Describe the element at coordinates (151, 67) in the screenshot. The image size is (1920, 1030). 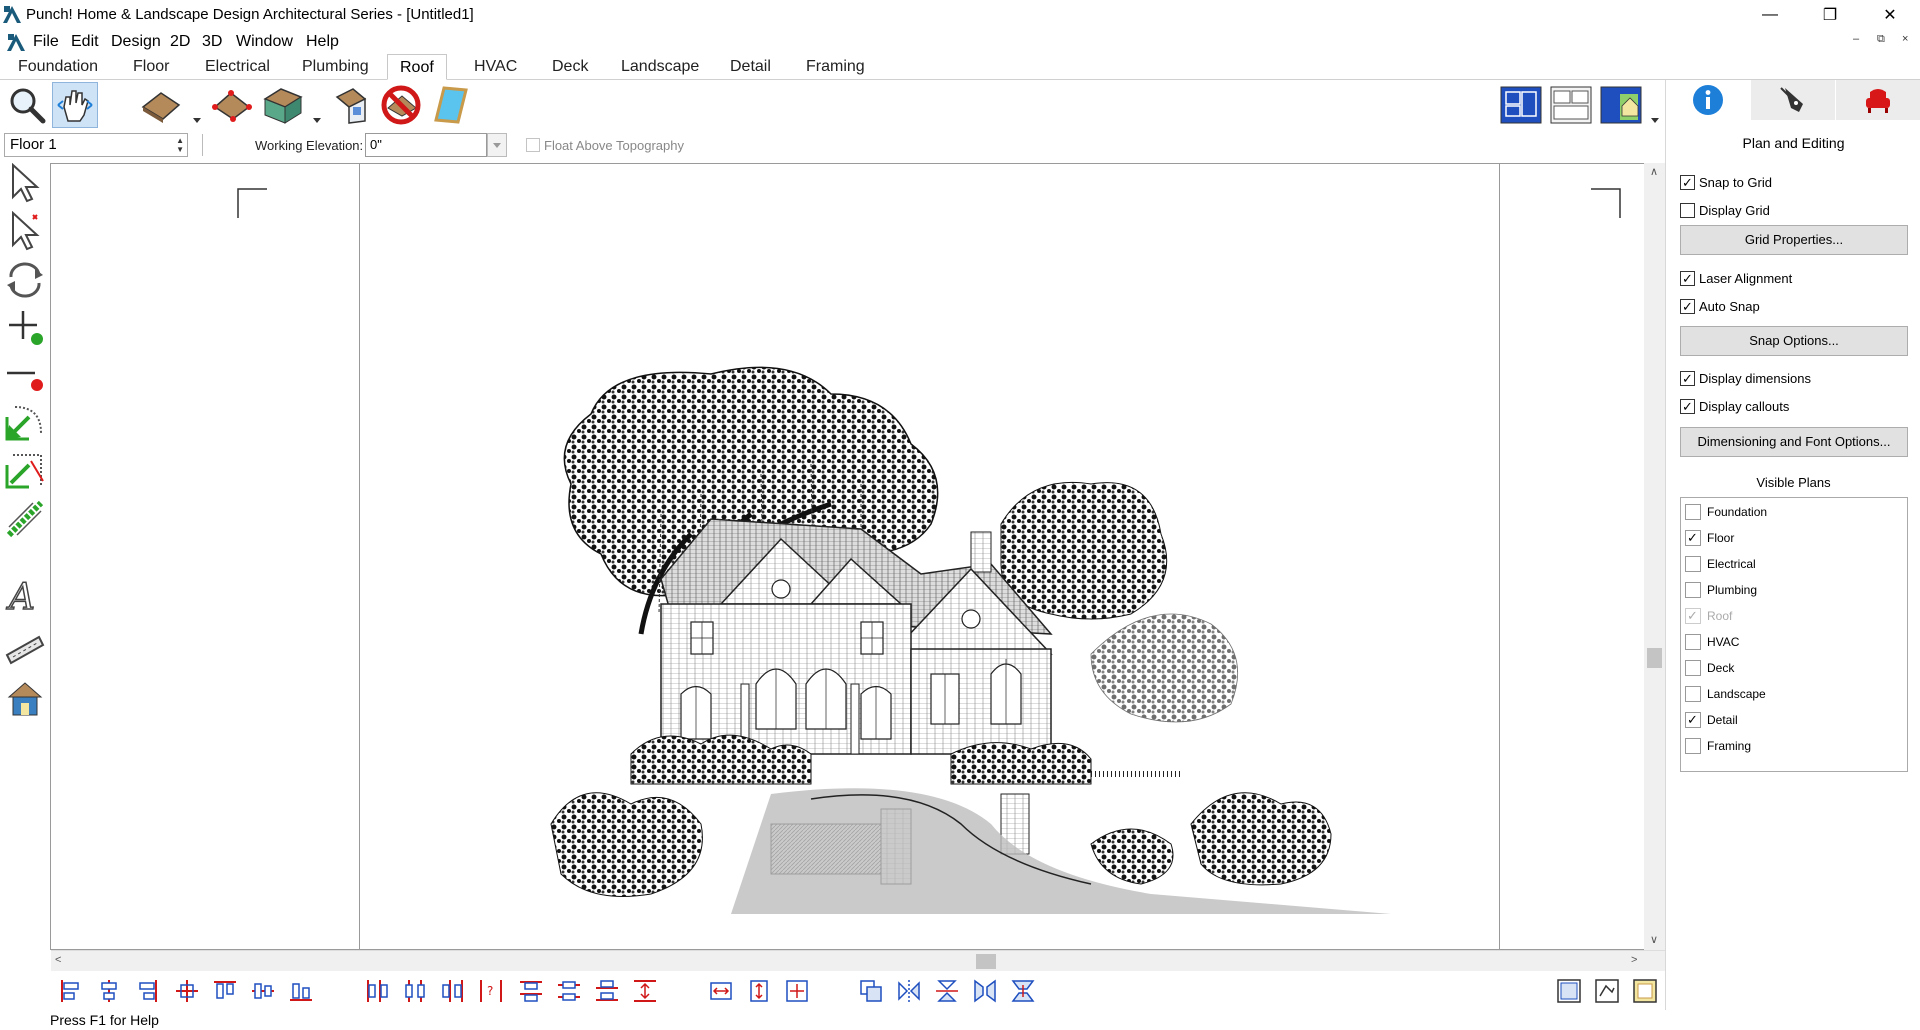
I see `tab-floor: Floor` at that location.